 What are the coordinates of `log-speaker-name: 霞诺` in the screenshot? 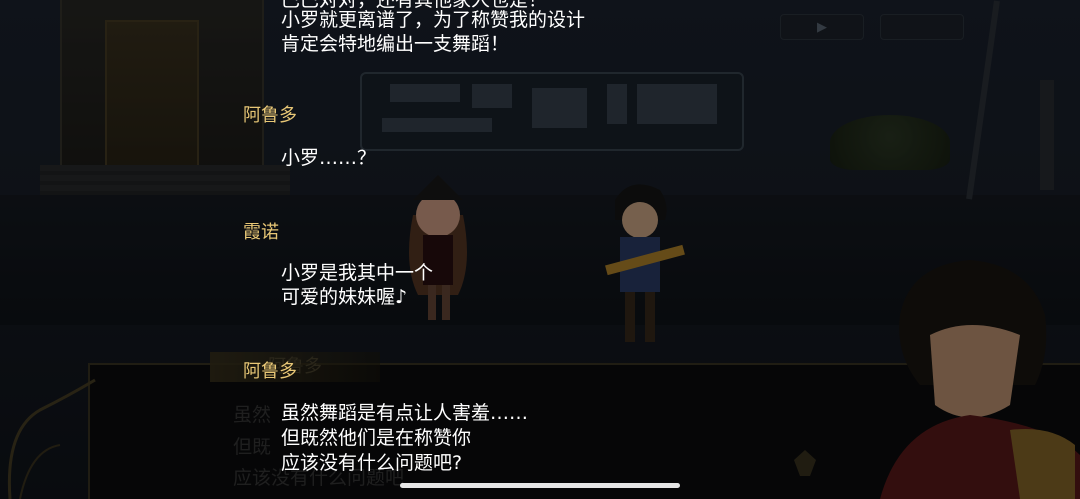 It's located at (261, 232).